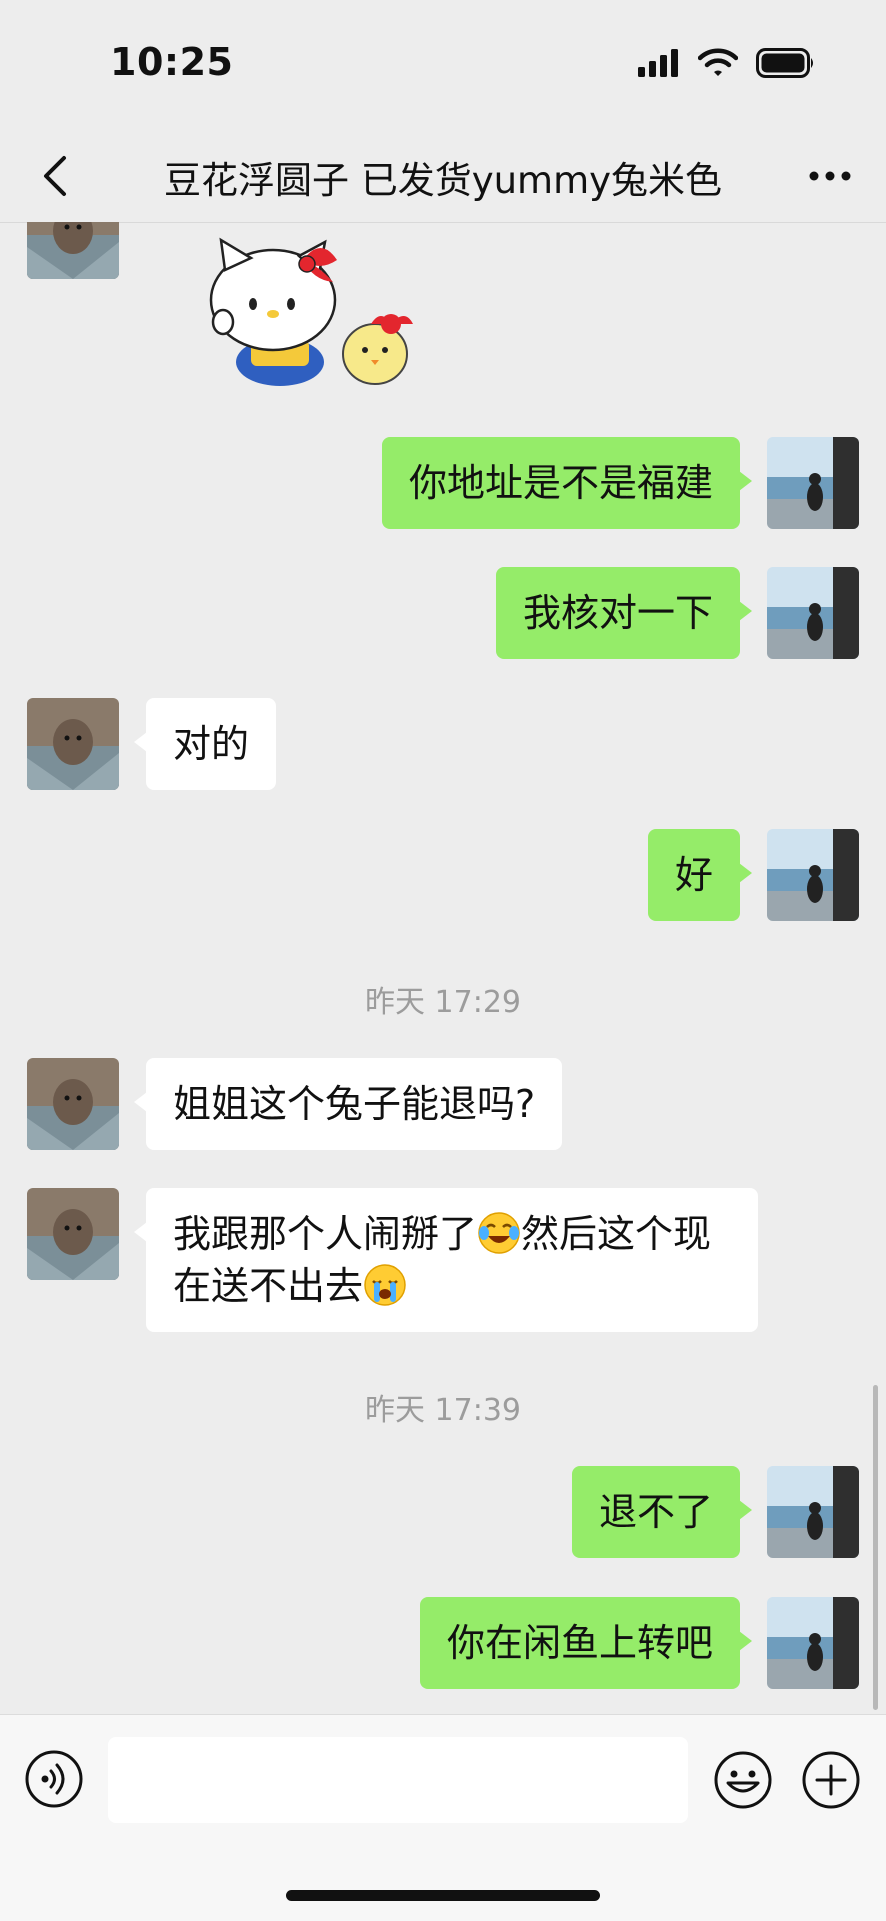 This screenshot has width=886, height=1921. What do you see at coordinates (268, 1286) in the screenshot?
I see `message-text: 在送不出去` at bounding box center [268, 1286].